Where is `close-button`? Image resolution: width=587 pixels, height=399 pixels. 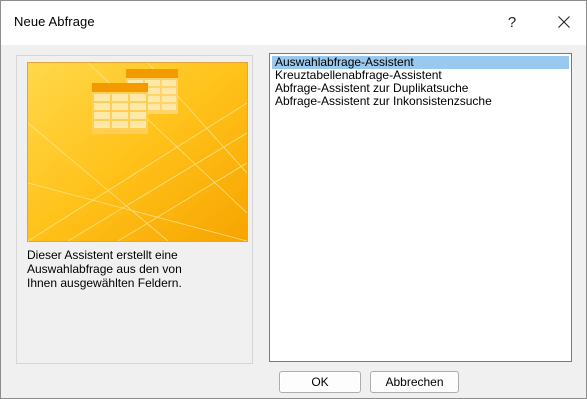
close-button is located at coordinates (564, 22).